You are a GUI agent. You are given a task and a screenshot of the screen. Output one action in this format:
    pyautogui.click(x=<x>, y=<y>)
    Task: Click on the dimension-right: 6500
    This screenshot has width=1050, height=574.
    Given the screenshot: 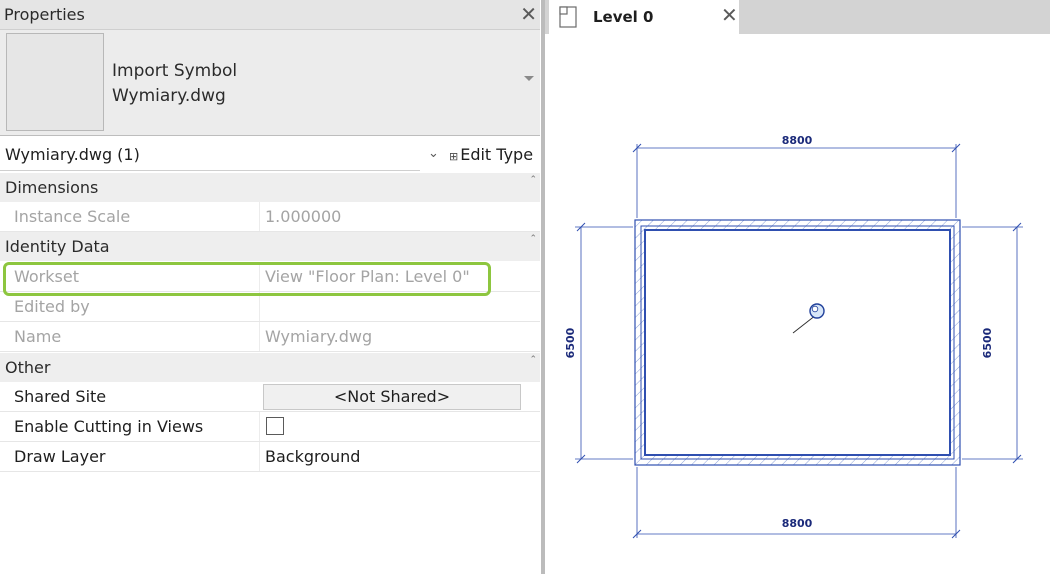 What is the action you would take?
    pyautogui.click(x=992, y=343)
    